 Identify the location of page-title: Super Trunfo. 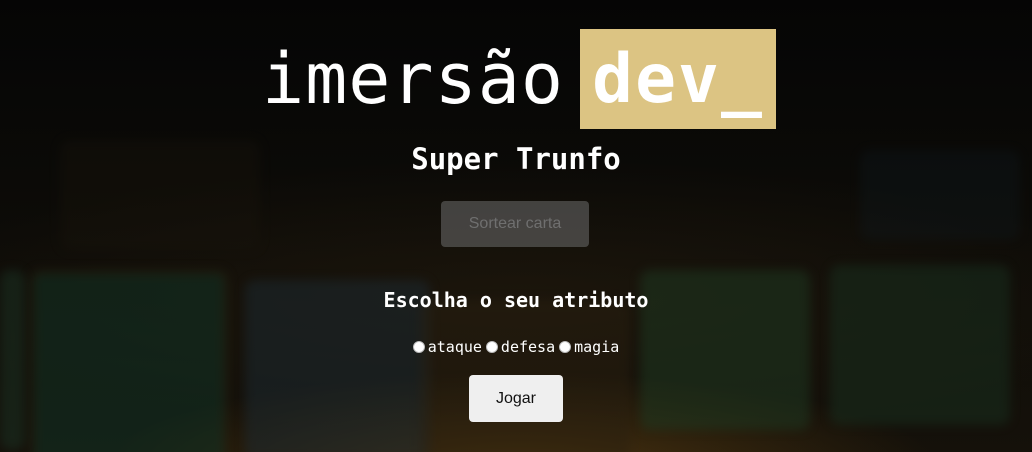
(516, 159).